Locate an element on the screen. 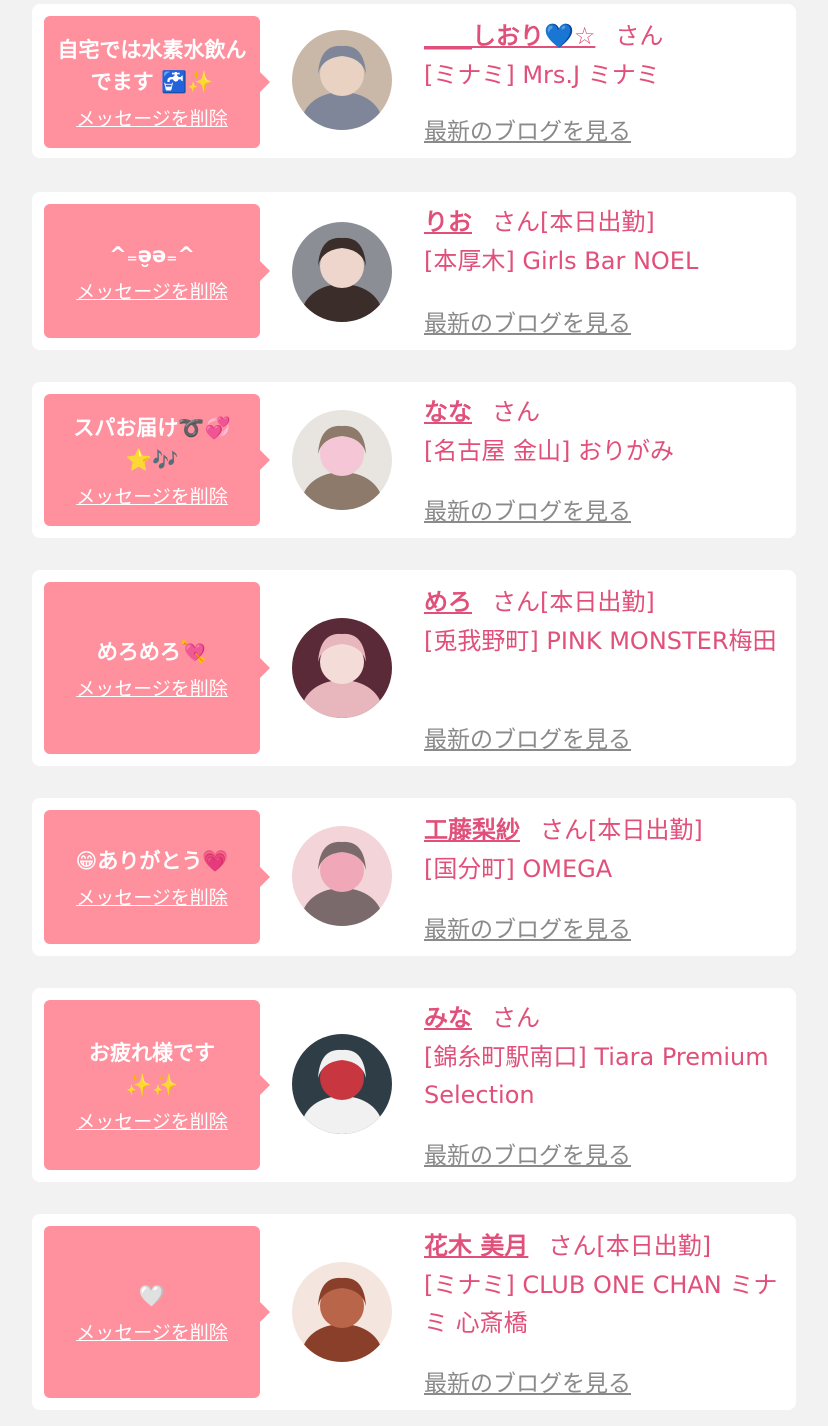 The image size is (828, 1426). message-bubble: お疲れ様です ✨✨ メッセージを削除 is located at coordinates (157, 1085).